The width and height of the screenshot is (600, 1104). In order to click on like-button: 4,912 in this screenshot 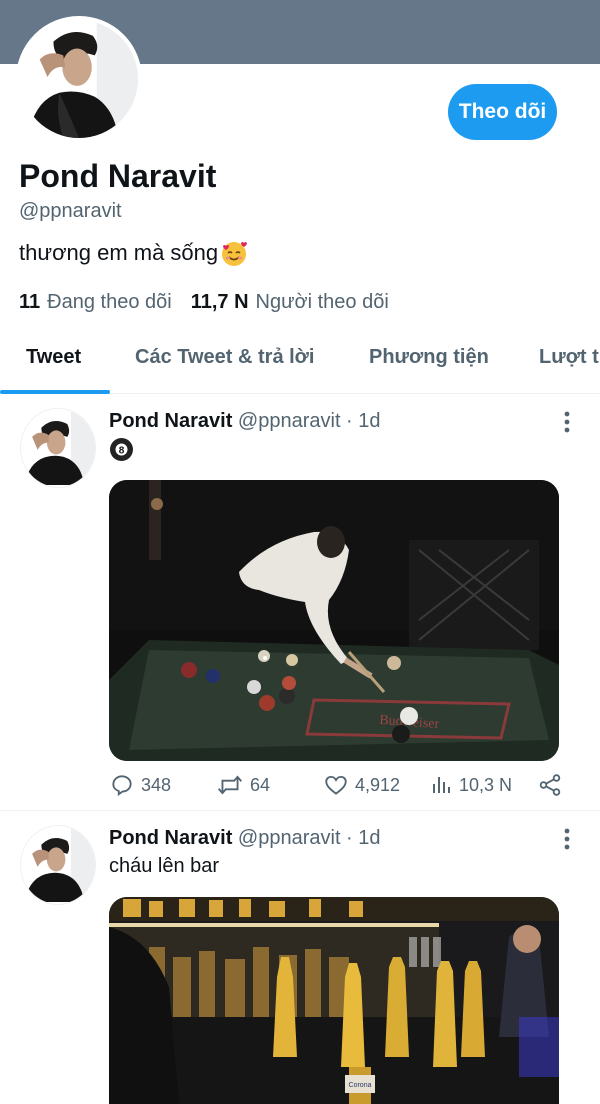, I will do `click(361, 785)`.